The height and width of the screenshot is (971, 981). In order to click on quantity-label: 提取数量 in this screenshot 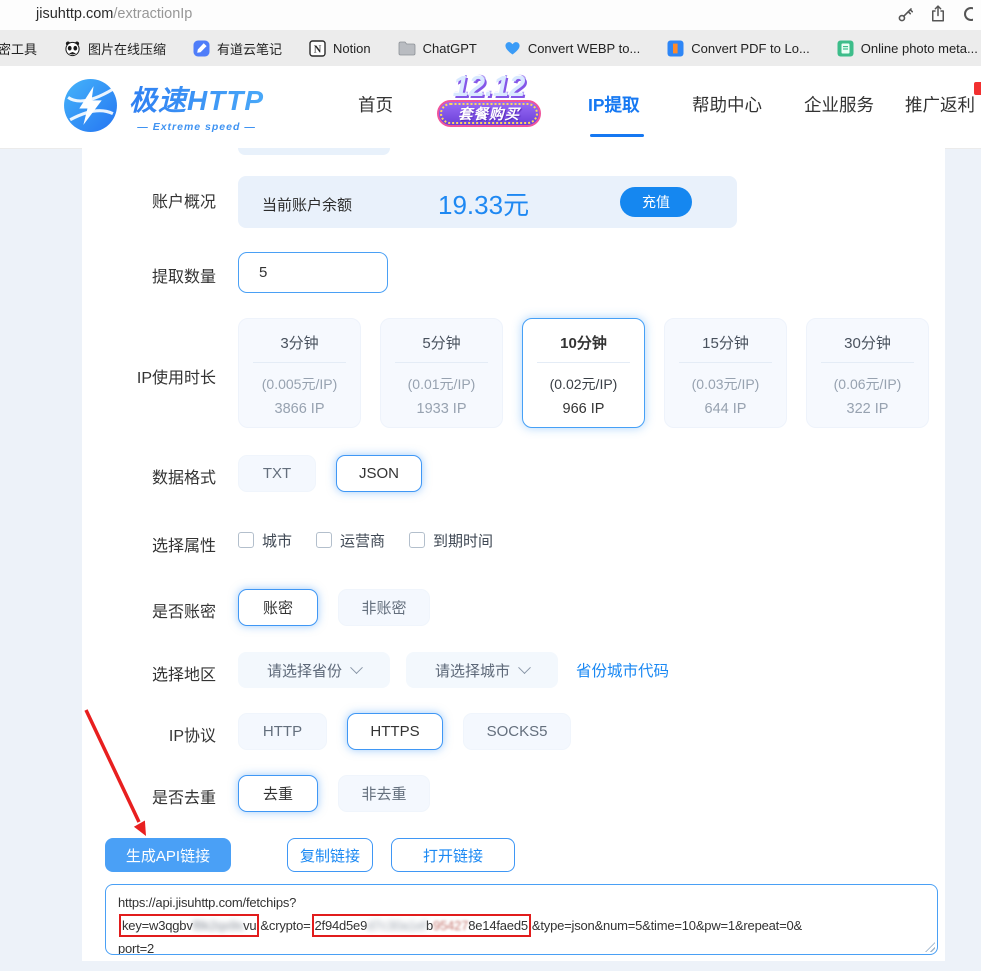, I will do `click(183, 277)`.